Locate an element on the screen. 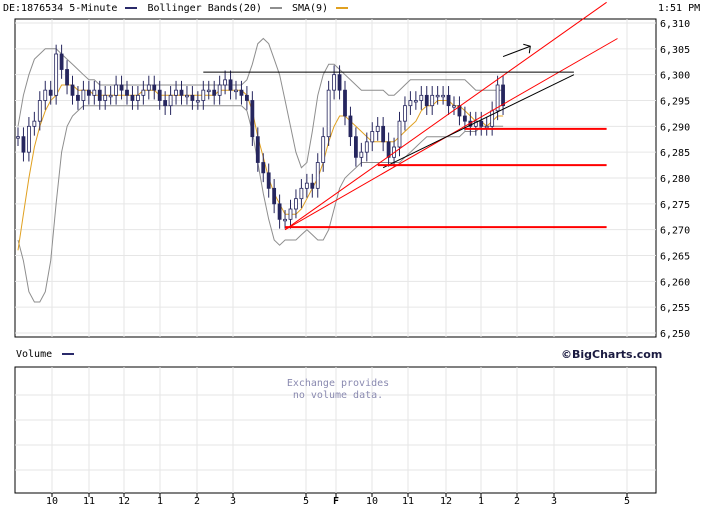 The image size is (720, 510). symbol-label: DE:1876534 is located at coordinates (33, 8).